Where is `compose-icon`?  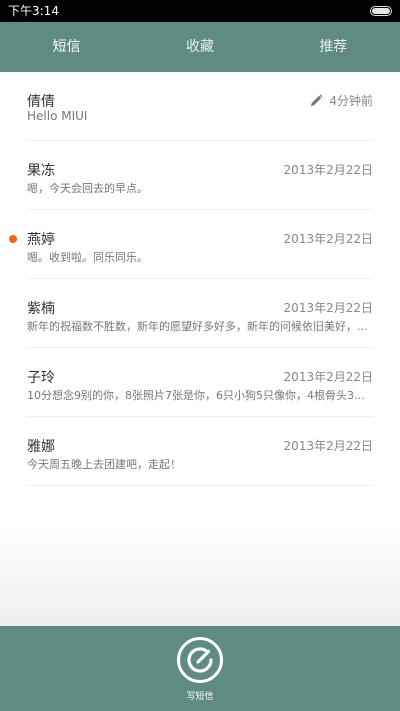 compose-icon is located at coordinates (200, 660).